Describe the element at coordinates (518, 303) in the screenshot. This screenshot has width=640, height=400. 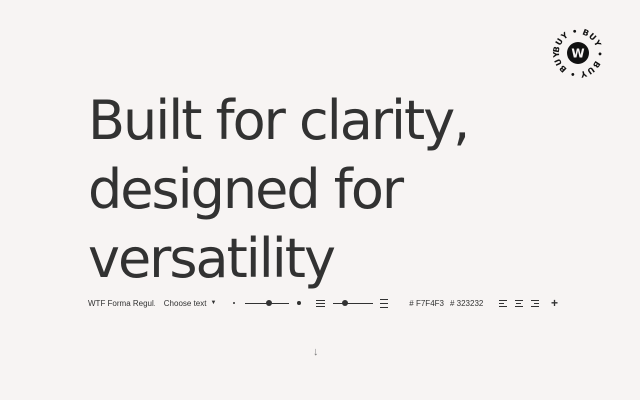
I see `align-center-icon` at that location.